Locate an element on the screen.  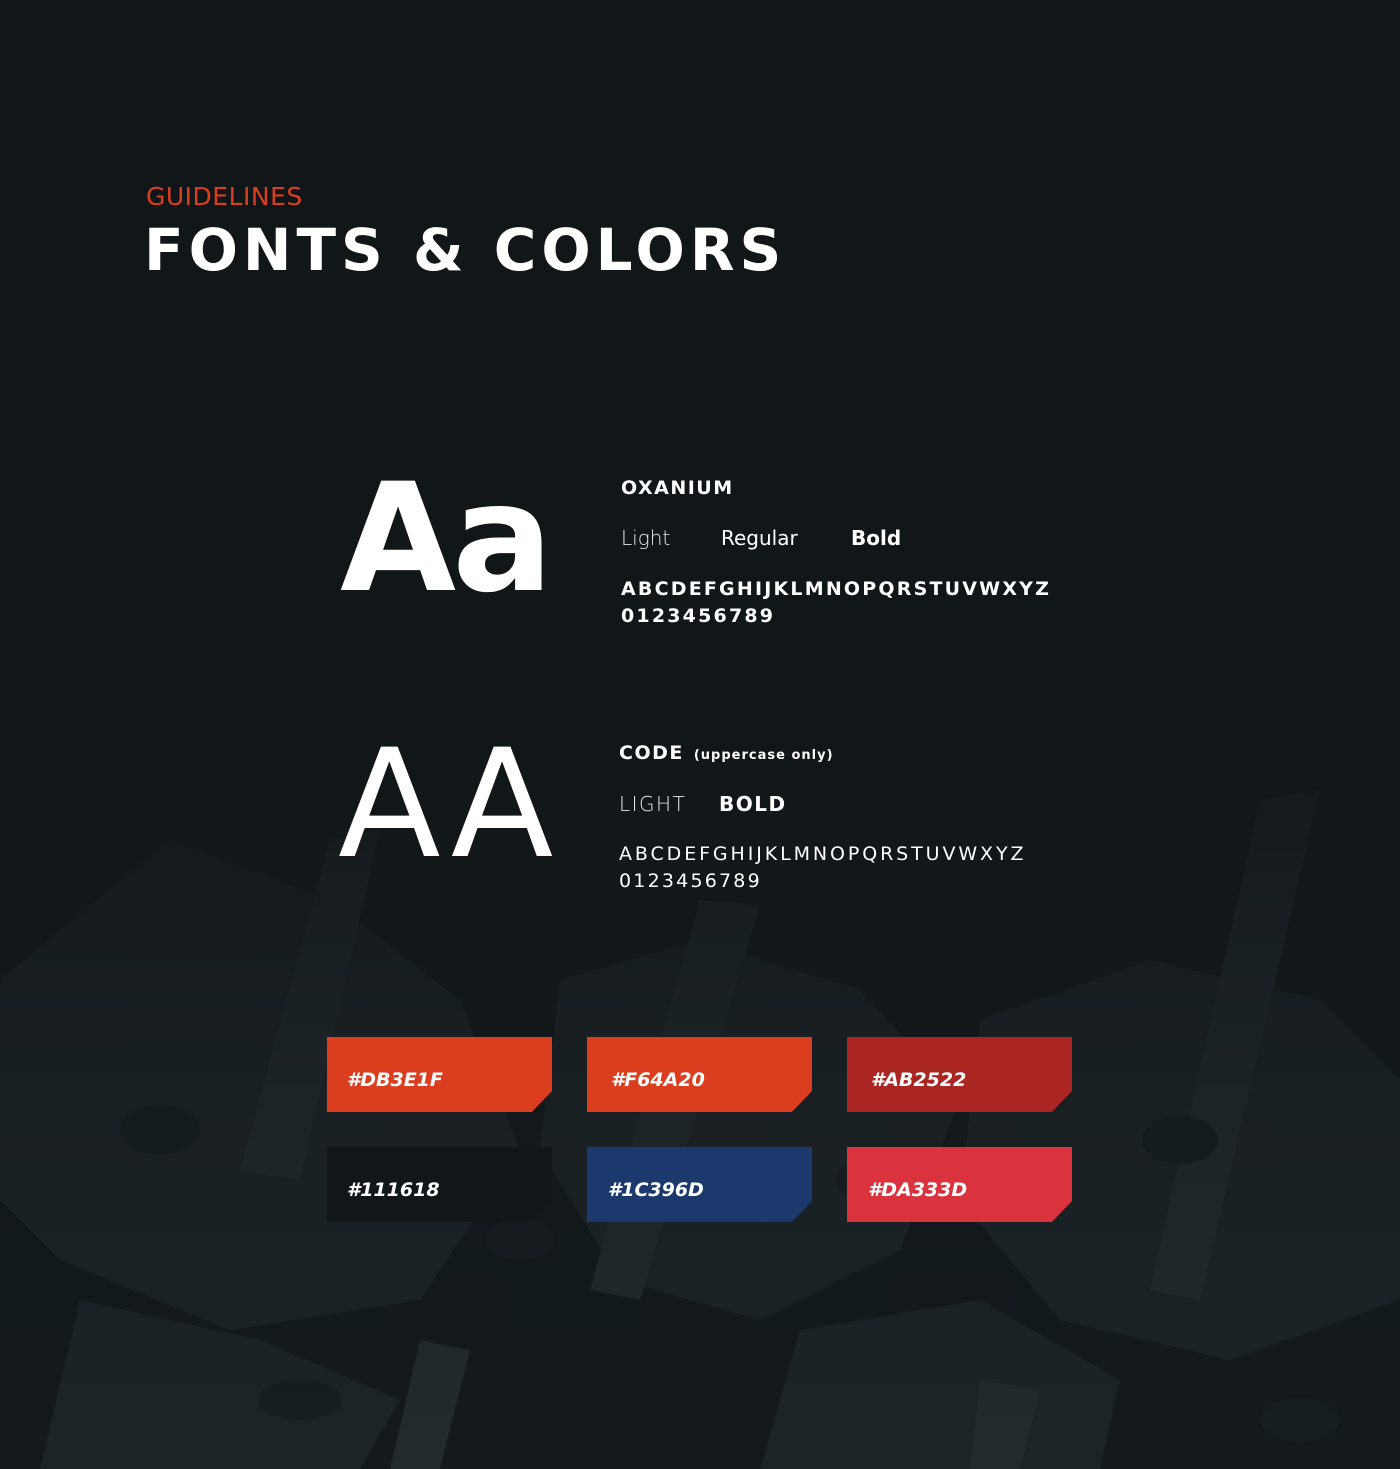
font-specimen-oxanium: Aa is located at coordinates (446, 539).